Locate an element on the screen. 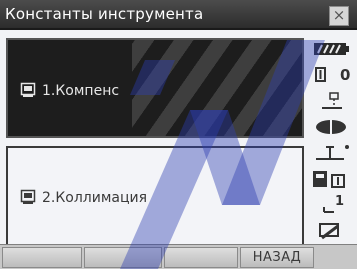 The image size is (357, 269). close-icon: × is located at coordinates (339, 15).